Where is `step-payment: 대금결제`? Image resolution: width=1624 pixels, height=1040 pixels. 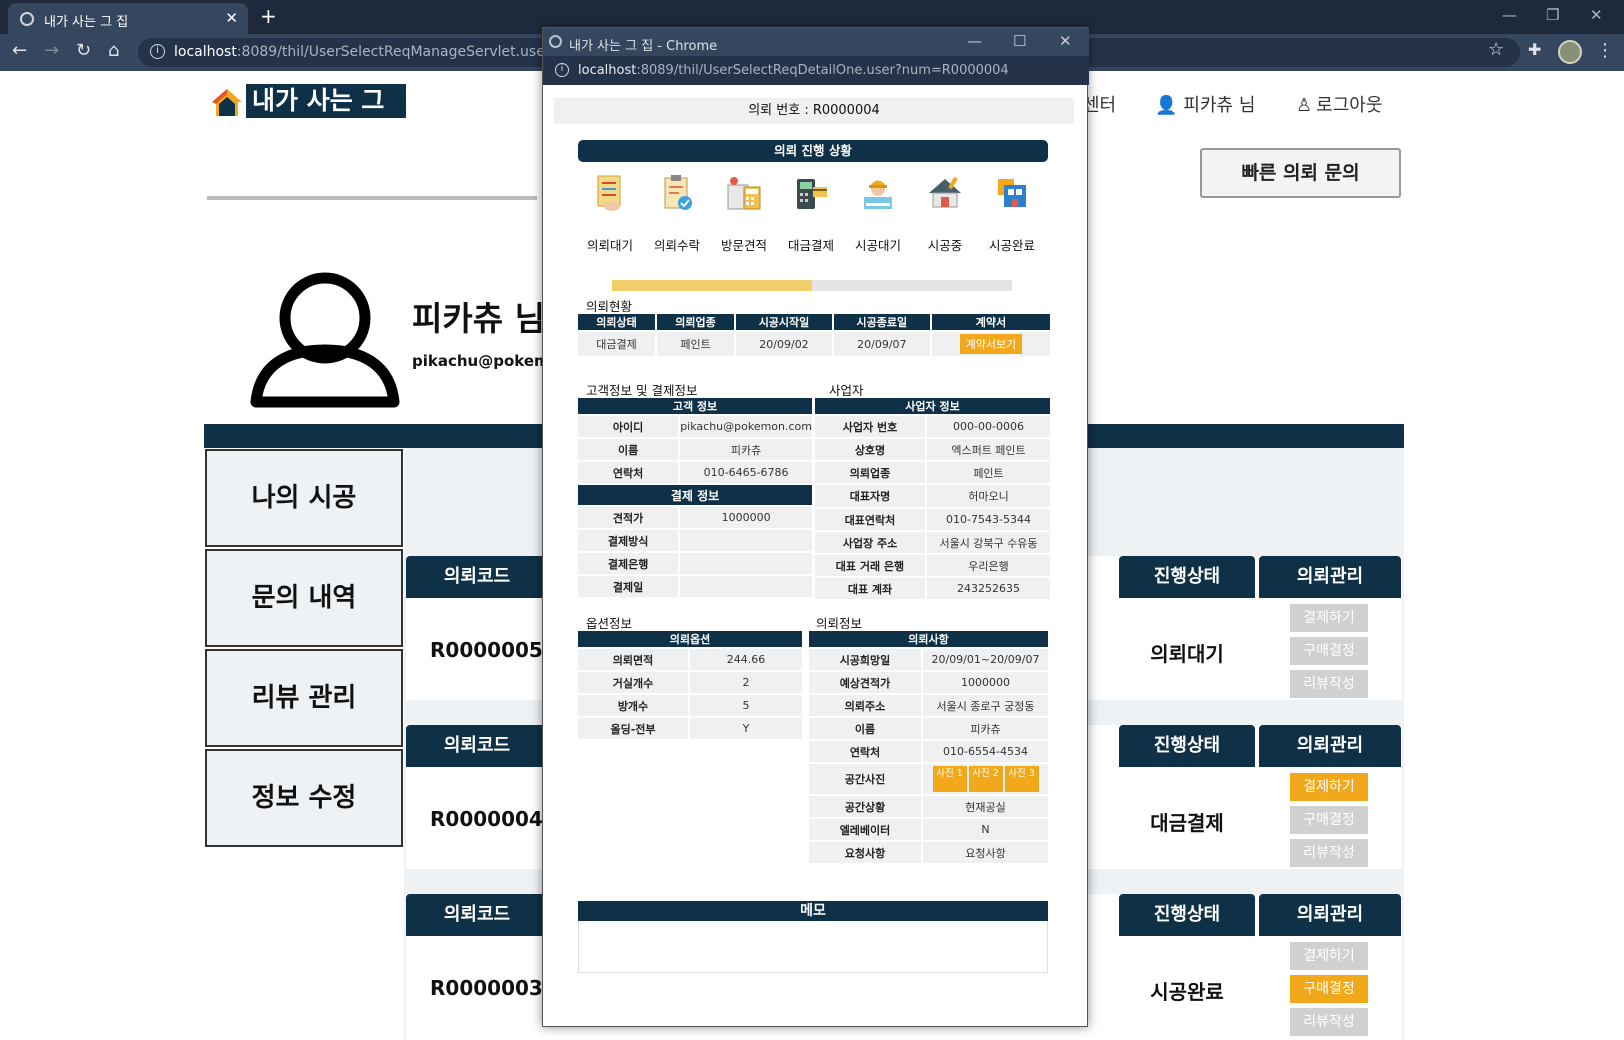
step-payment: 대금결제 is located at coordinates (811, 213).